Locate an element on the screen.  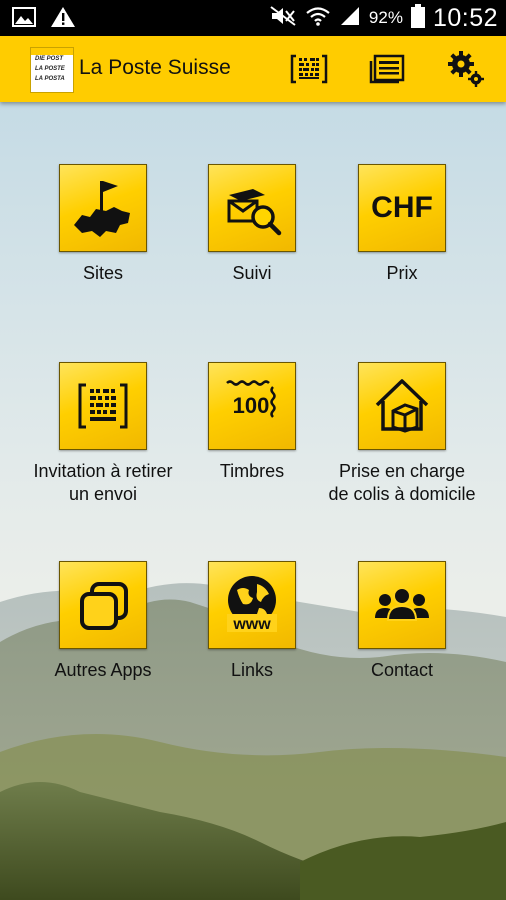
battery-icon is located at coordinates (417, 18).